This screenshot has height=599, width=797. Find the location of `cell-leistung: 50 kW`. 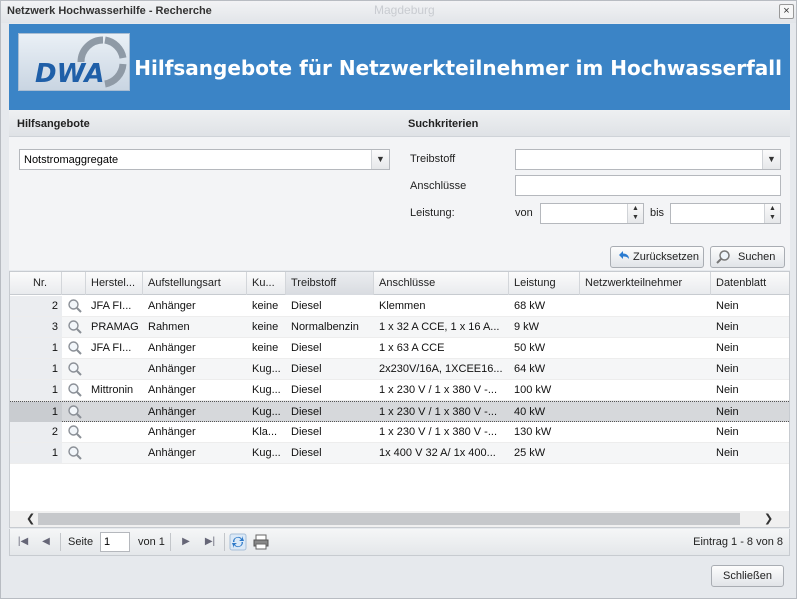

cell-leistung: 50 kW is located at coordinates (530, 348).